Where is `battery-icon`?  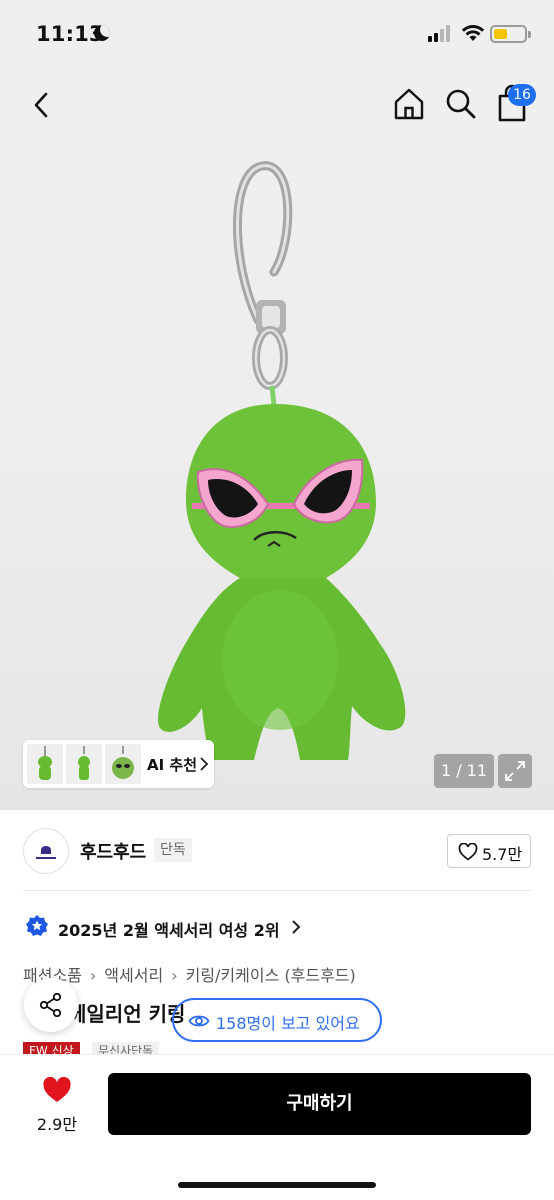 battery-icon is located at coordinates (508, 34).